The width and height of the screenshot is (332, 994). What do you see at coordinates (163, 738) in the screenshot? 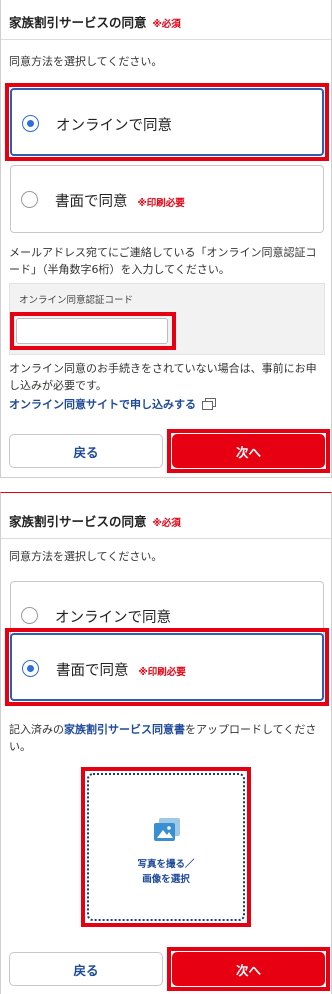
I see `upload-instruction-text: 記入済みの家族割引サービス同意書をアップロードしてください。` at bounding box center [163, 738].